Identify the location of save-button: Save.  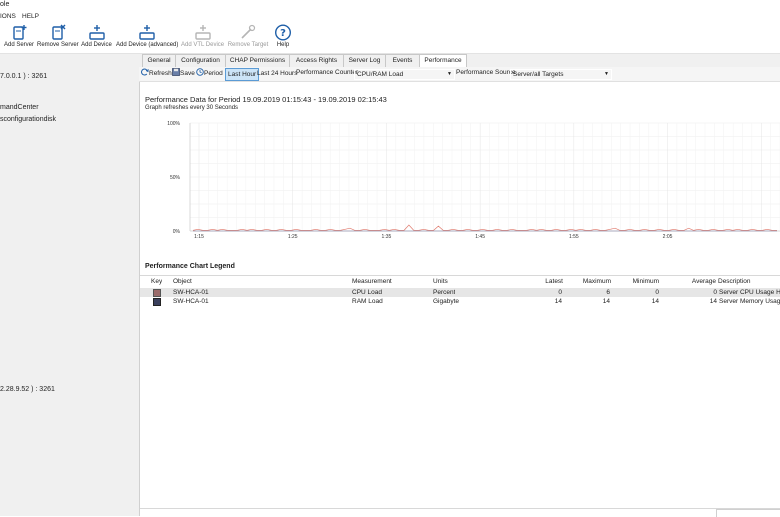
(183, 73).